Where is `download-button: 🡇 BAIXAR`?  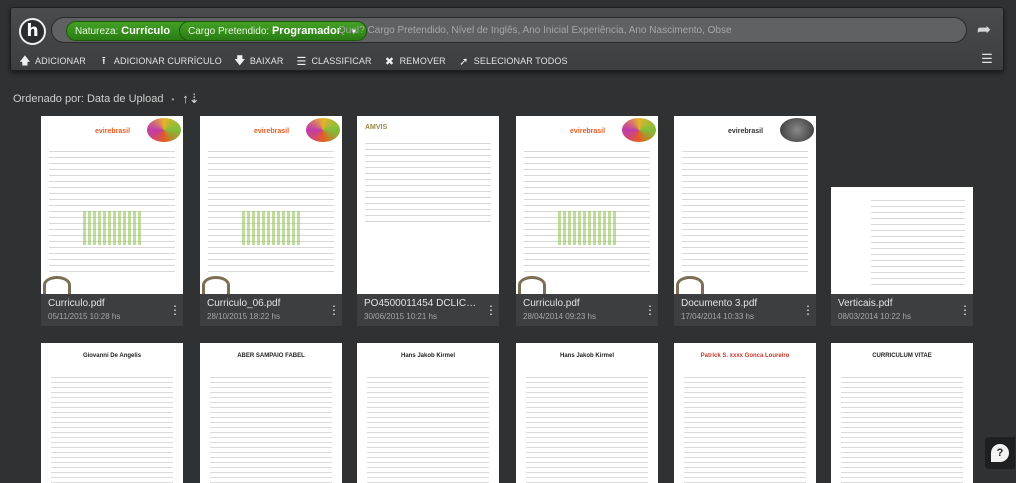
download-button: 🡇 BAIXAR is located at coordinates (259, 61).